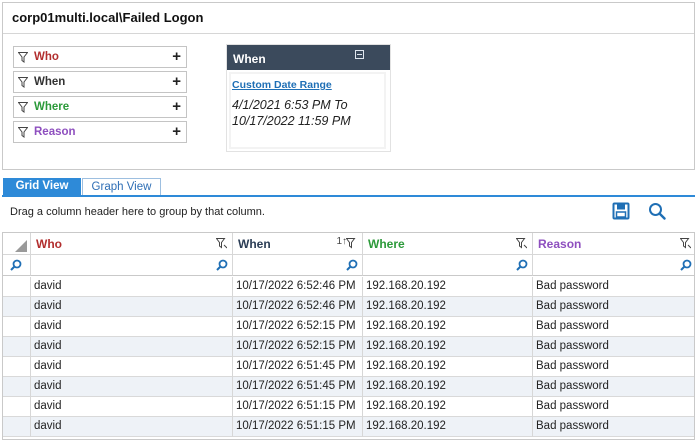  I want to click on collapse-icon, so click(359, 54).